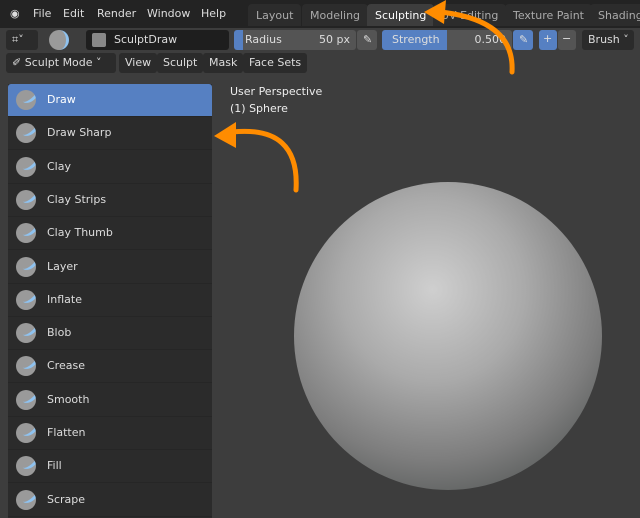  What do you see at coordinates (225, 135) in the screenshot?
I see `arrowhead-list` at bounding box center [225, 135].